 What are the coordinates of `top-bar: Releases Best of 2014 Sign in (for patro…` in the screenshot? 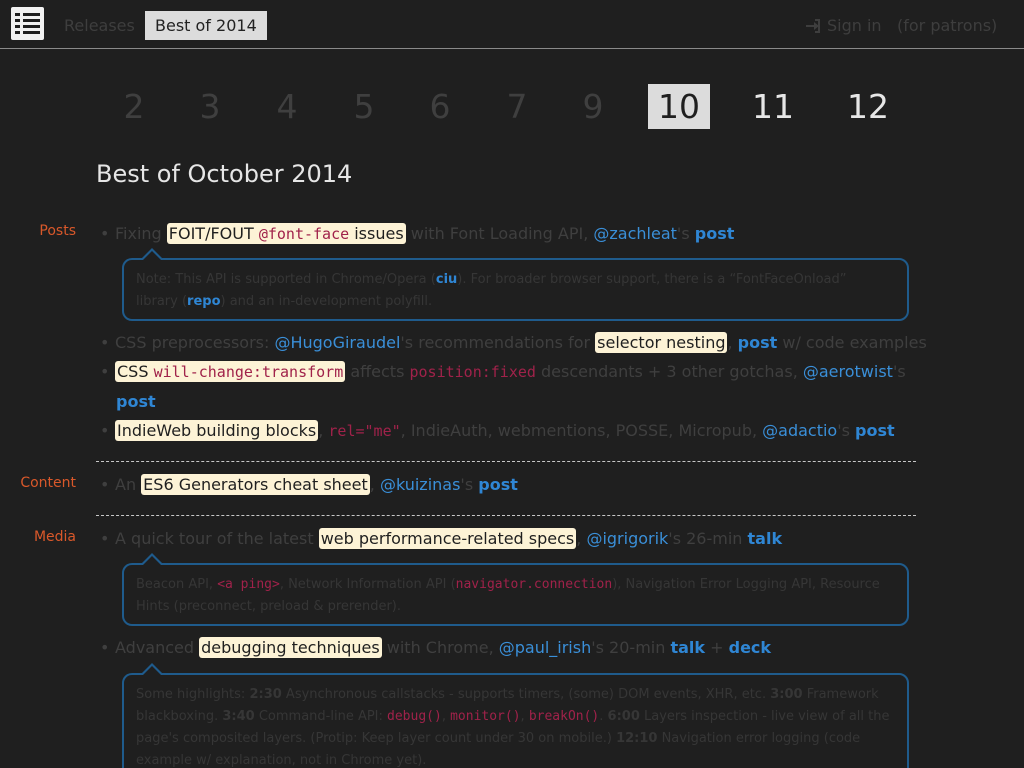 It's located at (512, 24).